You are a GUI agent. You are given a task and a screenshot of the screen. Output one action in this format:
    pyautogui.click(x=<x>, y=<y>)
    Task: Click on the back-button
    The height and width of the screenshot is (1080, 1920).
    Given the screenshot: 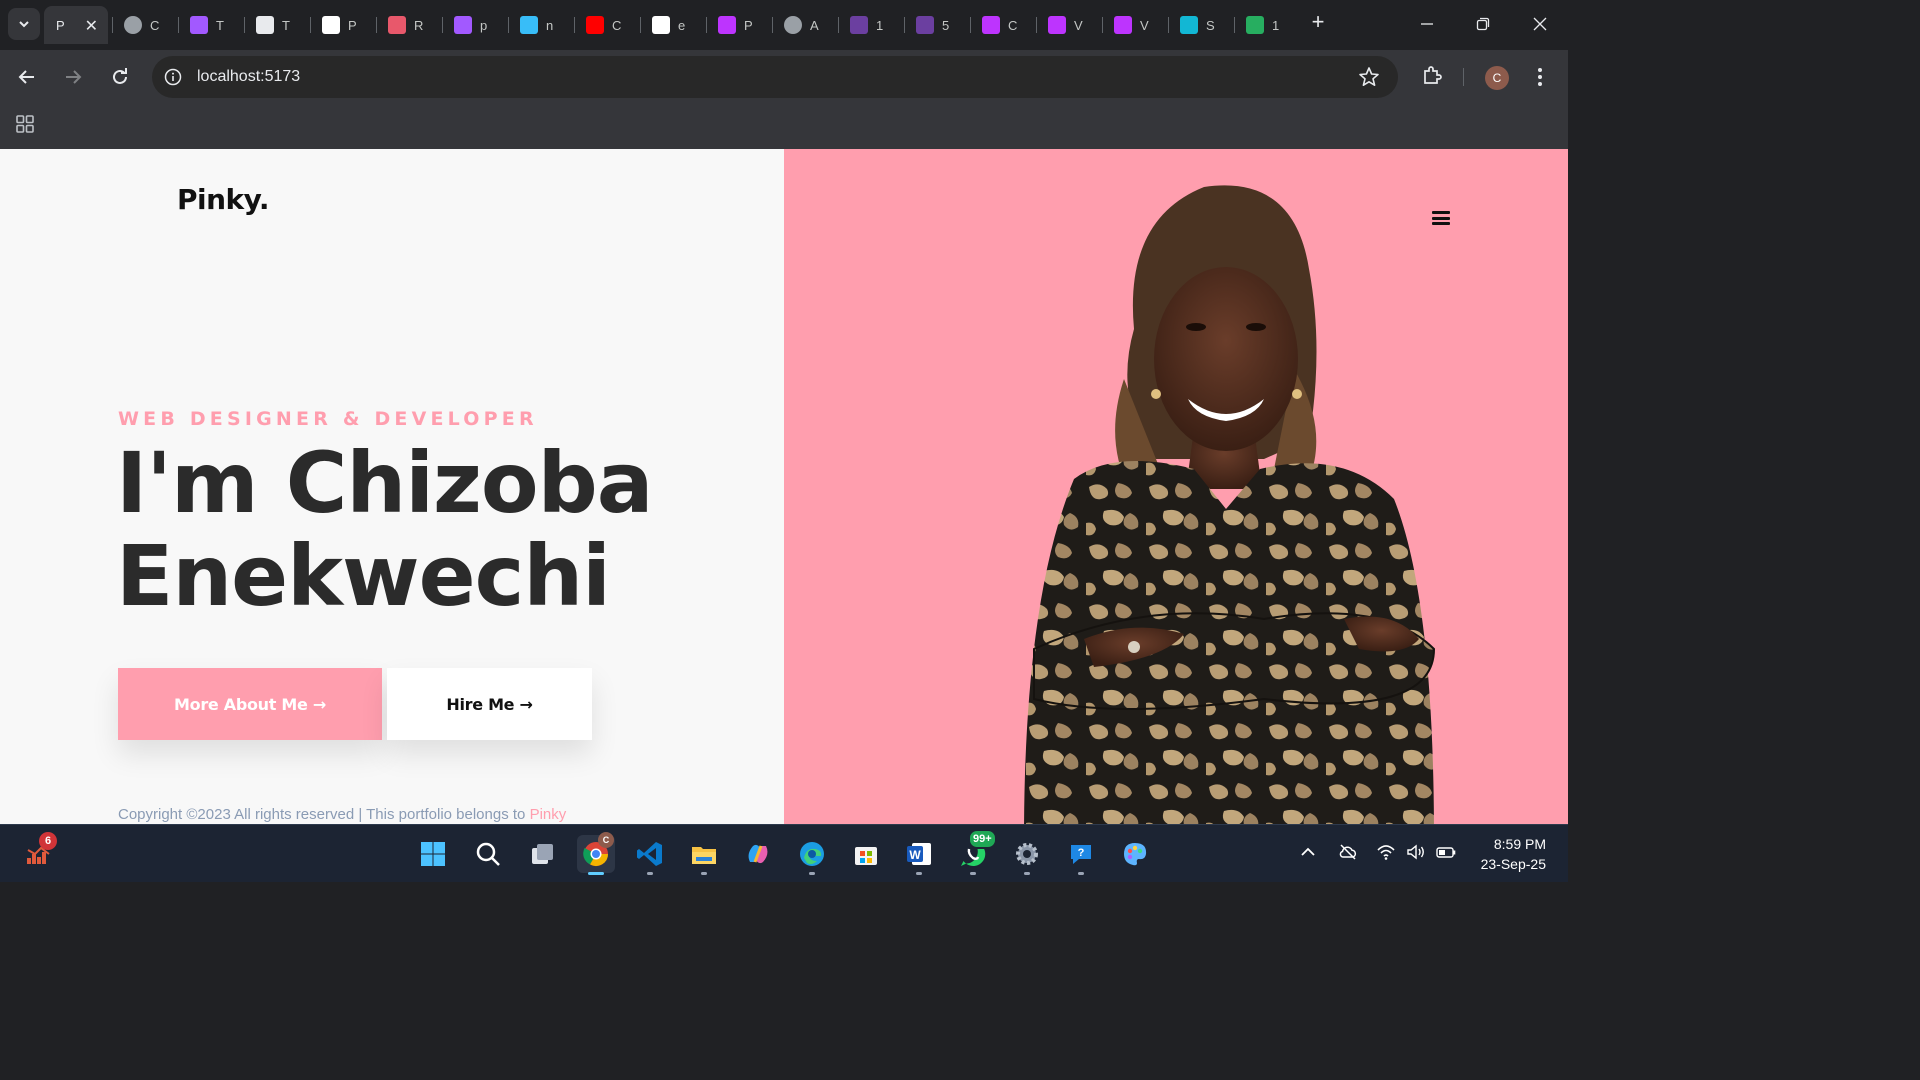 What is the action you would take?
    pyautogui.click(x=27, y=77)
    